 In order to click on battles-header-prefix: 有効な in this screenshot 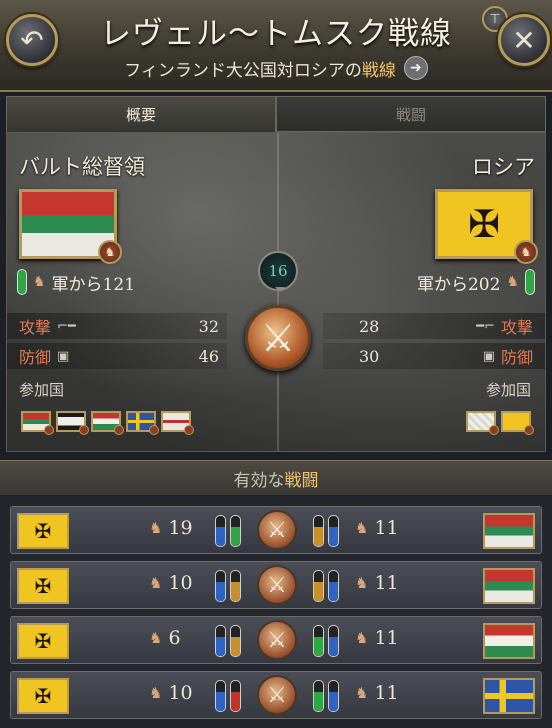, I will do `click(259, 480)`.